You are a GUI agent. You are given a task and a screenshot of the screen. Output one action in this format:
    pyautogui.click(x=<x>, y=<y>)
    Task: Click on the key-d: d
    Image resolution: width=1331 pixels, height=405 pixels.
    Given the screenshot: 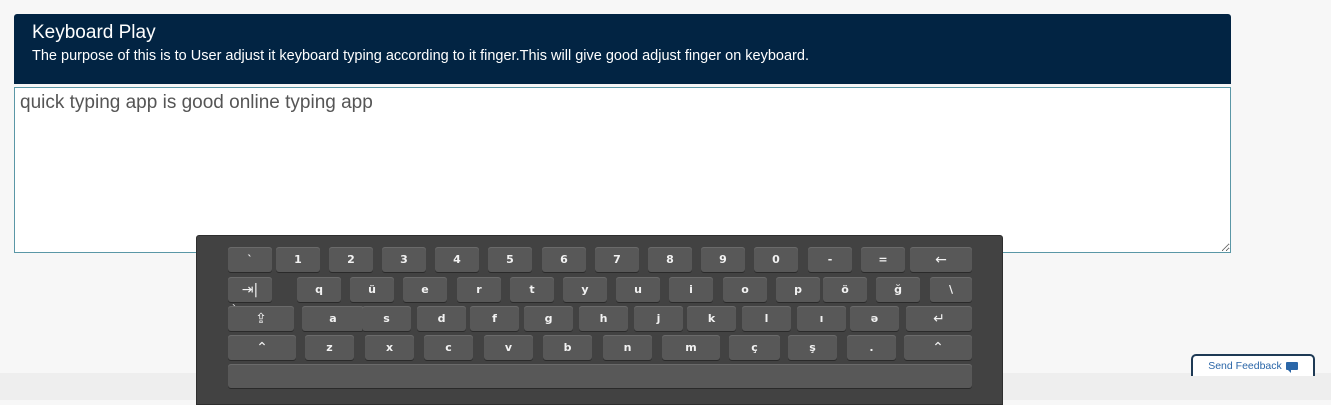 What is the action you would take?
    pyautogui.click(x=441, y=318)
    